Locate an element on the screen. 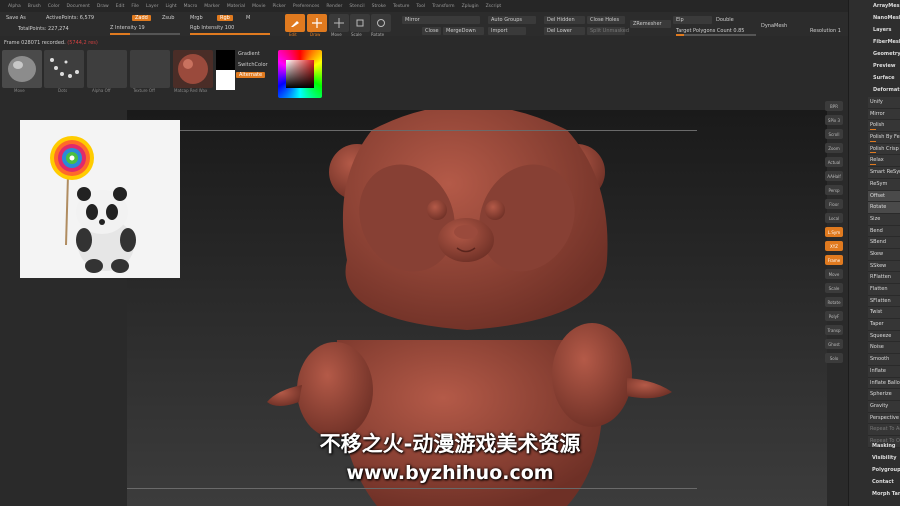 The height and width of the screenshot is (506, 900). deform-noise: Noise is located at coordinates (884, 348).